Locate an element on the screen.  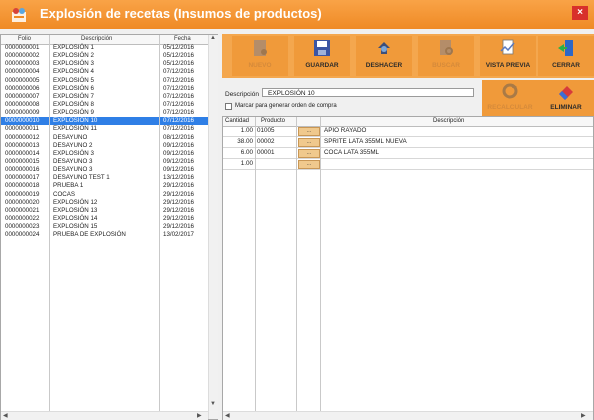
purchase-order-checkbox is located at coordinates (228, 106).